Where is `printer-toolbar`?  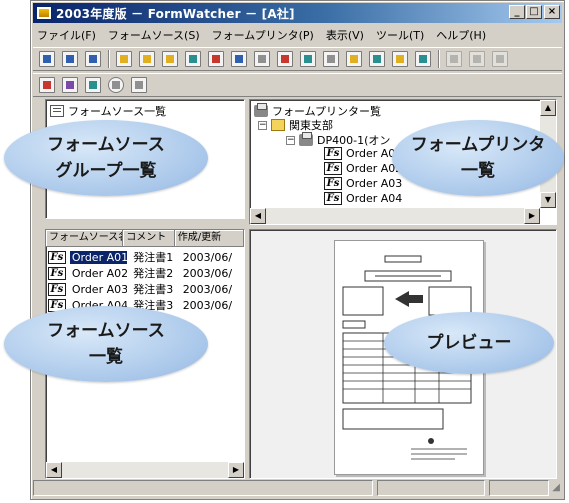
printer-toolbar is located at coordinates (297, 85).